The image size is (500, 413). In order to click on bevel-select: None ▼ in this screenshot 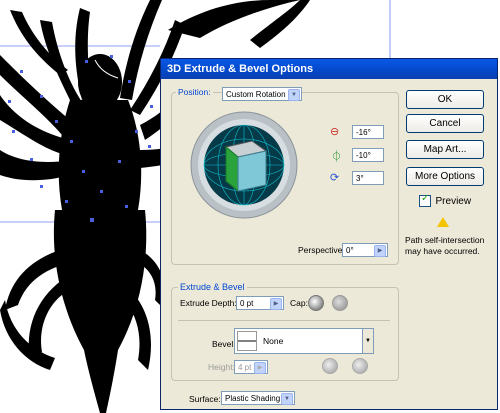, I will do `click(304, 341)`.